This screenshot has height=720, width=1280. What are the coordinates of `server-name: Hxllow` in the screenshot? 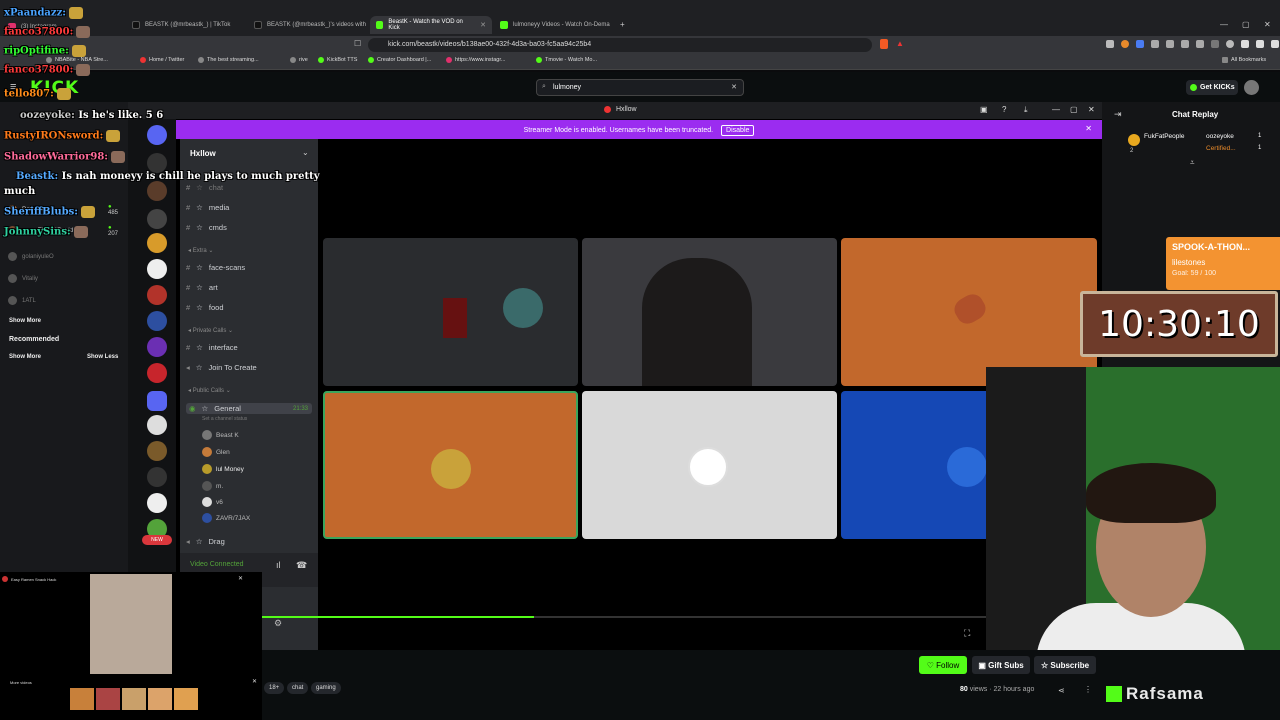 It's located at (203, 153).